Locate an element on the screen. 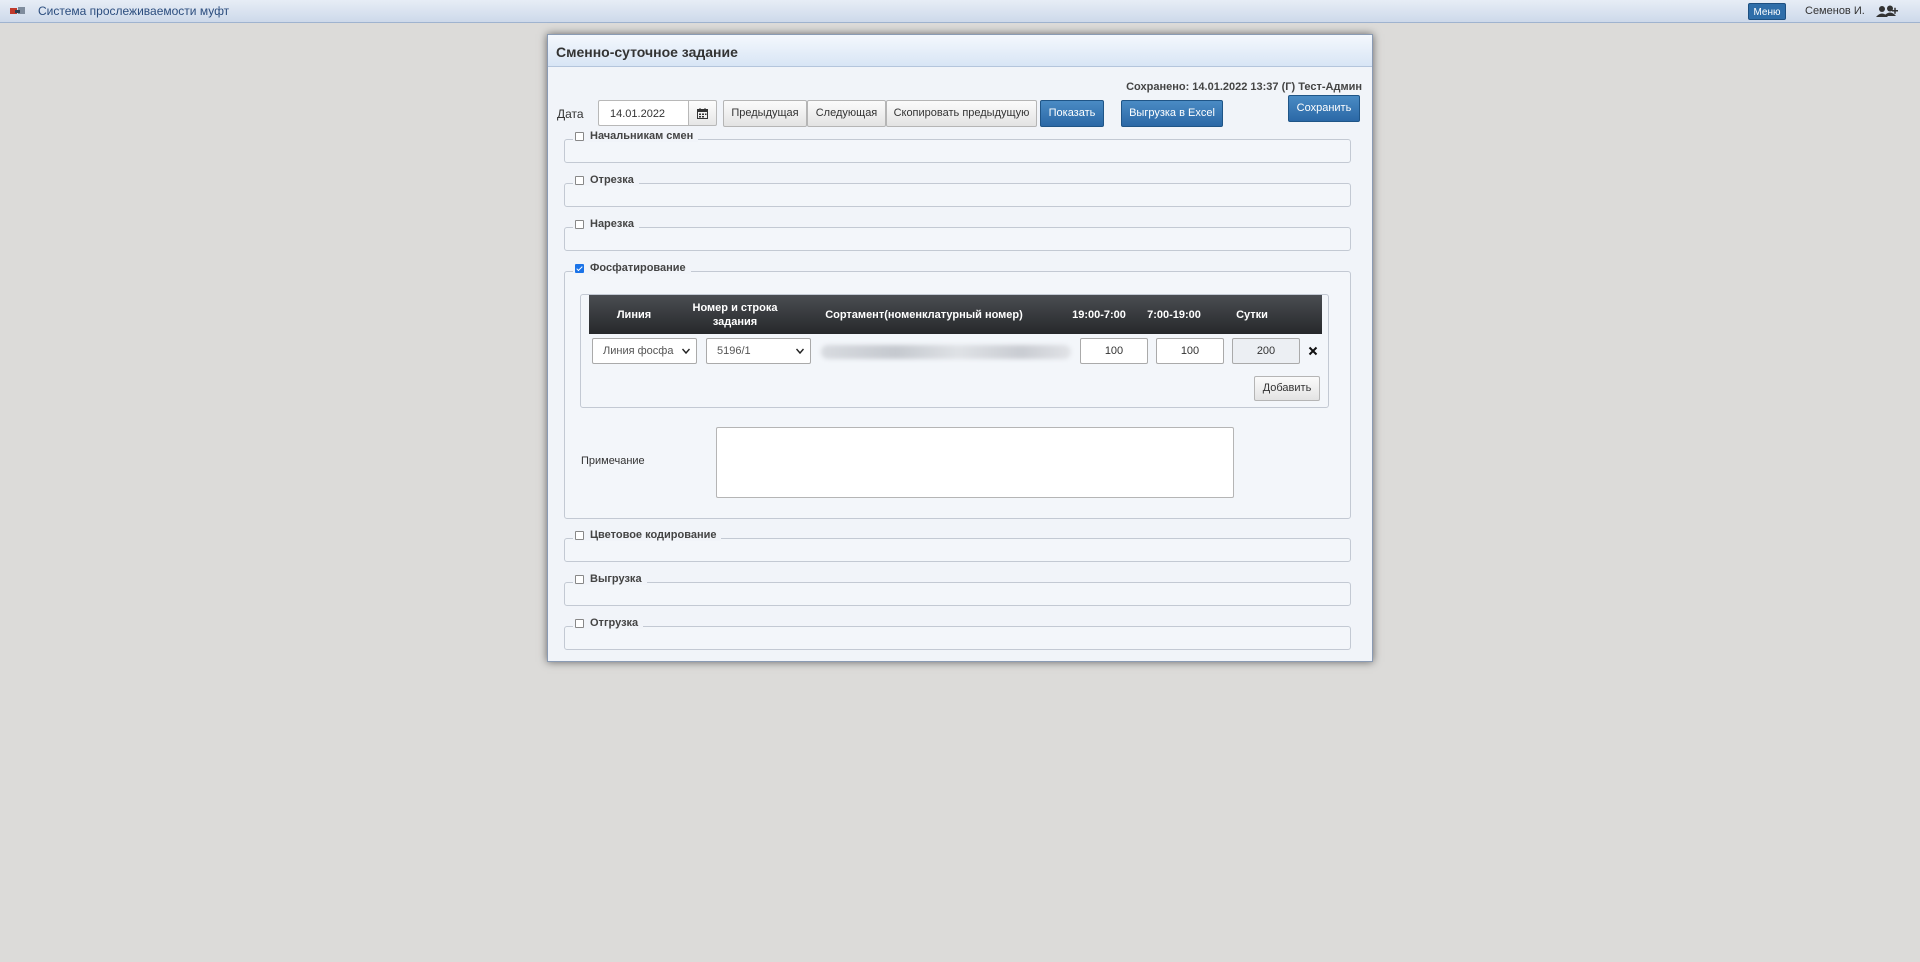  calendar-icon is located at coordinates (702, 113).